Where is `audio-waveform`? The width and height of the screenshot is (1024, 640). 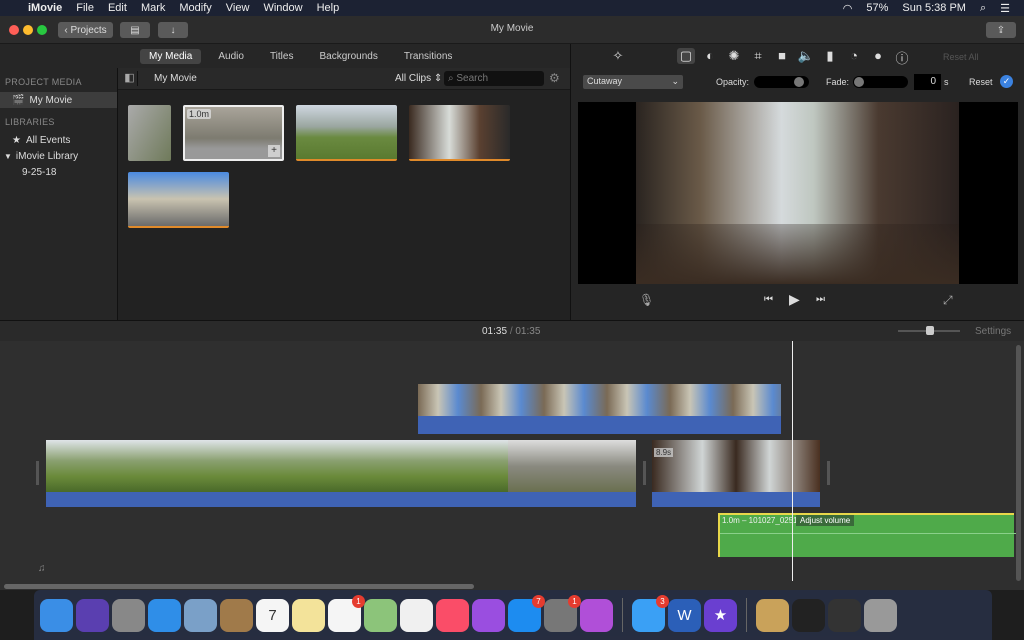 audio-waveform is located at coordinates (341, 499).